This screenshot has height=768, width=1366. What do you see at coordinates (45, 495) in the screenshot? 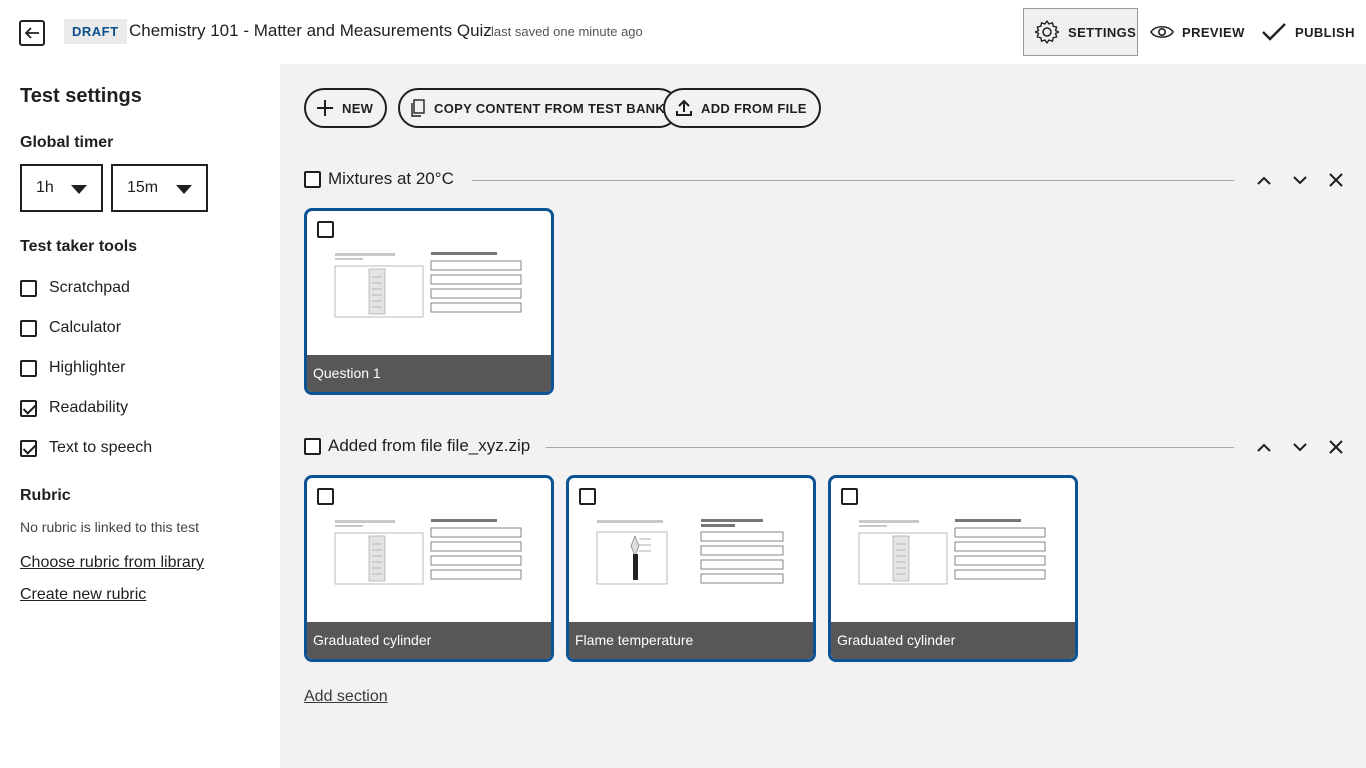
I see `rubric-heading: Rubric` at bounding box center [45, 495].